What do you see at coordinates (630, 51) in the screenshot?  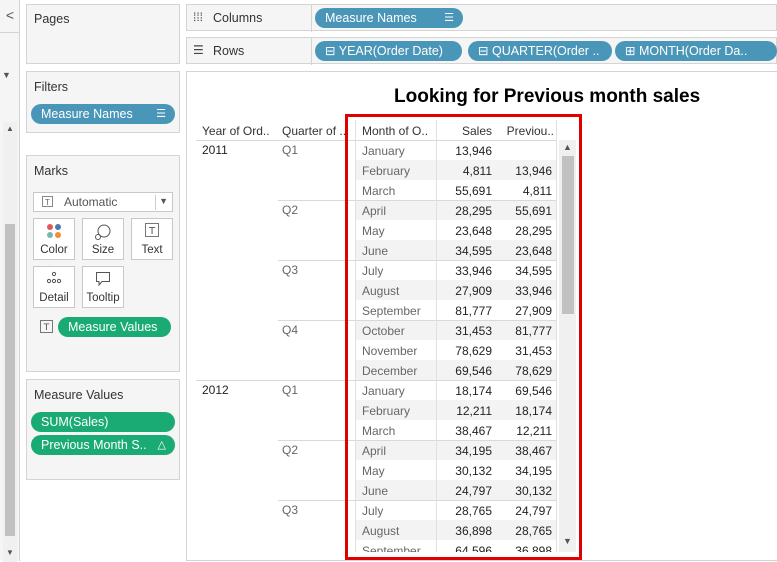 I see `expand-icon: ⊞` at bounding box center [630, 51].